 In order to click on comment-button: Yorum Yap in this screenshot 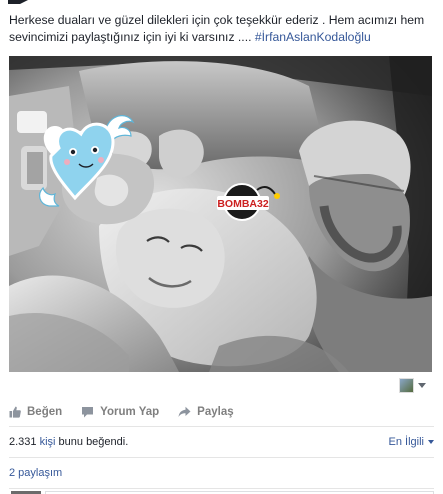, I will do `click(120, 412)`.